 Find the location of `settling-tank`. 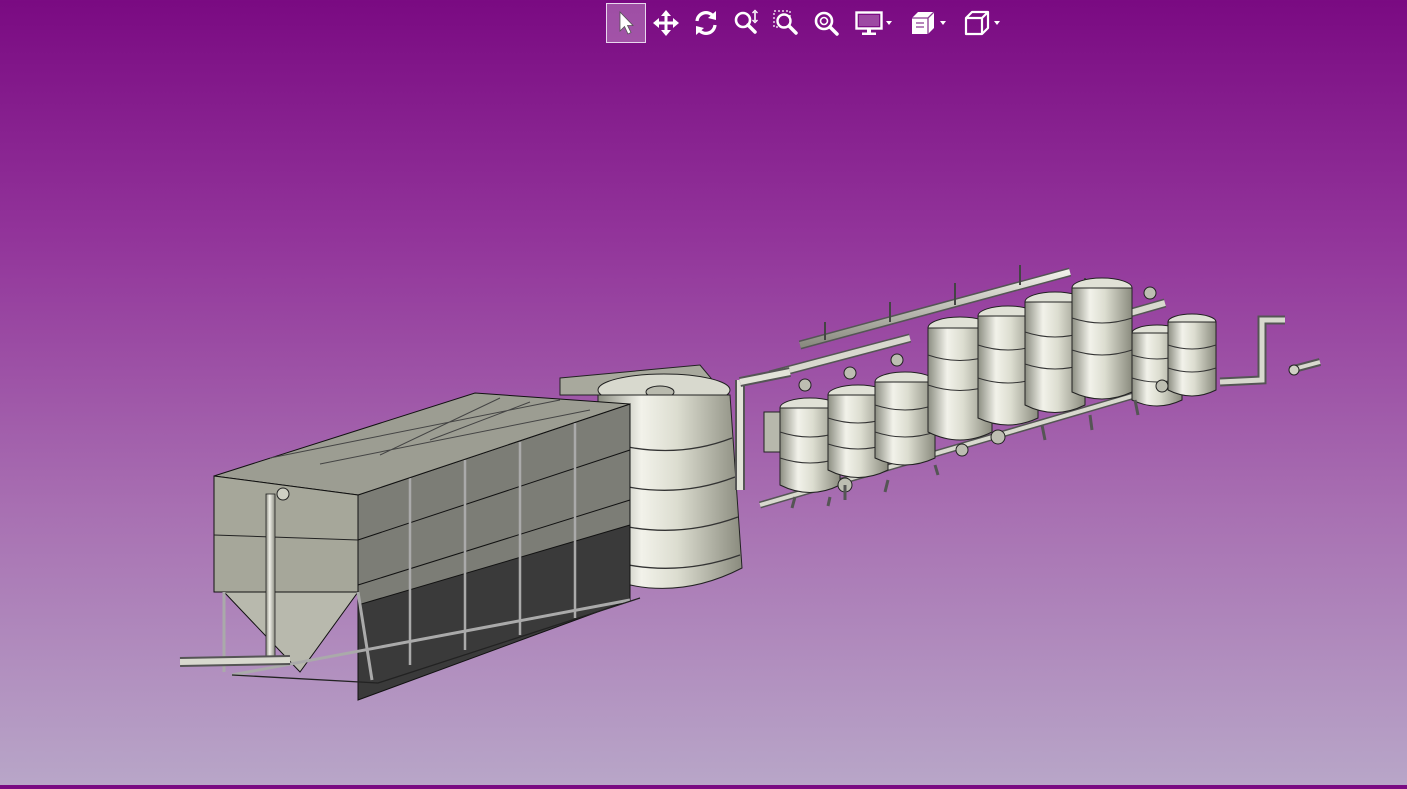

settling-tank is located at coordinates (410, 546).